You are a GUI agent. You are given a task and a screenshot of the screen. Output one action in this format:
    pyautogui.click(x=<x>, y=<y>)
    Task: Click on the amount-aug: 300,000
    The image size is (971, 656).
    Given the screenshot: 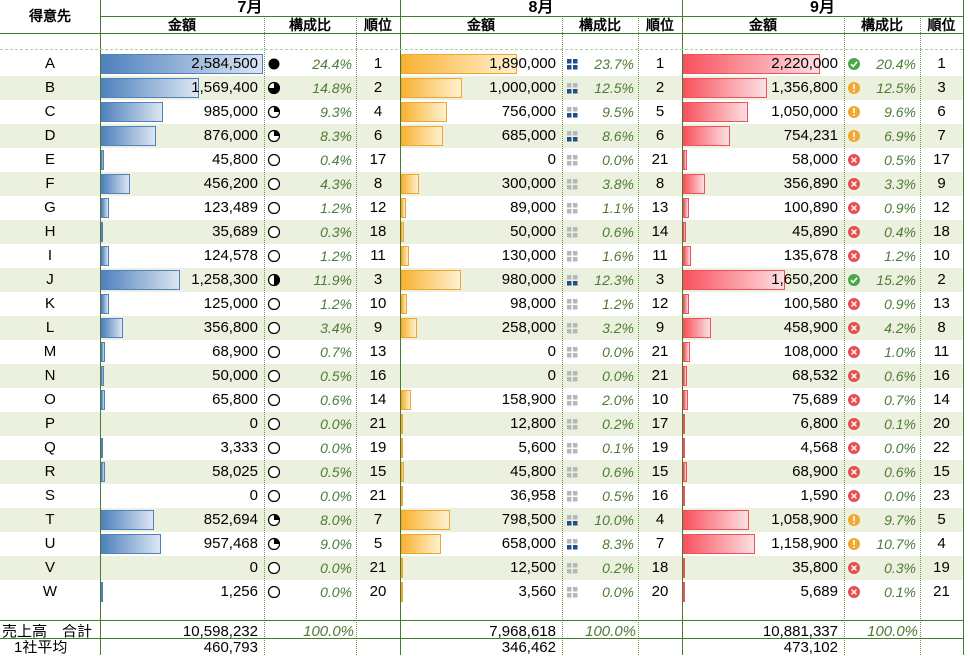 What is the action you would take?
    pyautogui.click(x=478, y=184)
    